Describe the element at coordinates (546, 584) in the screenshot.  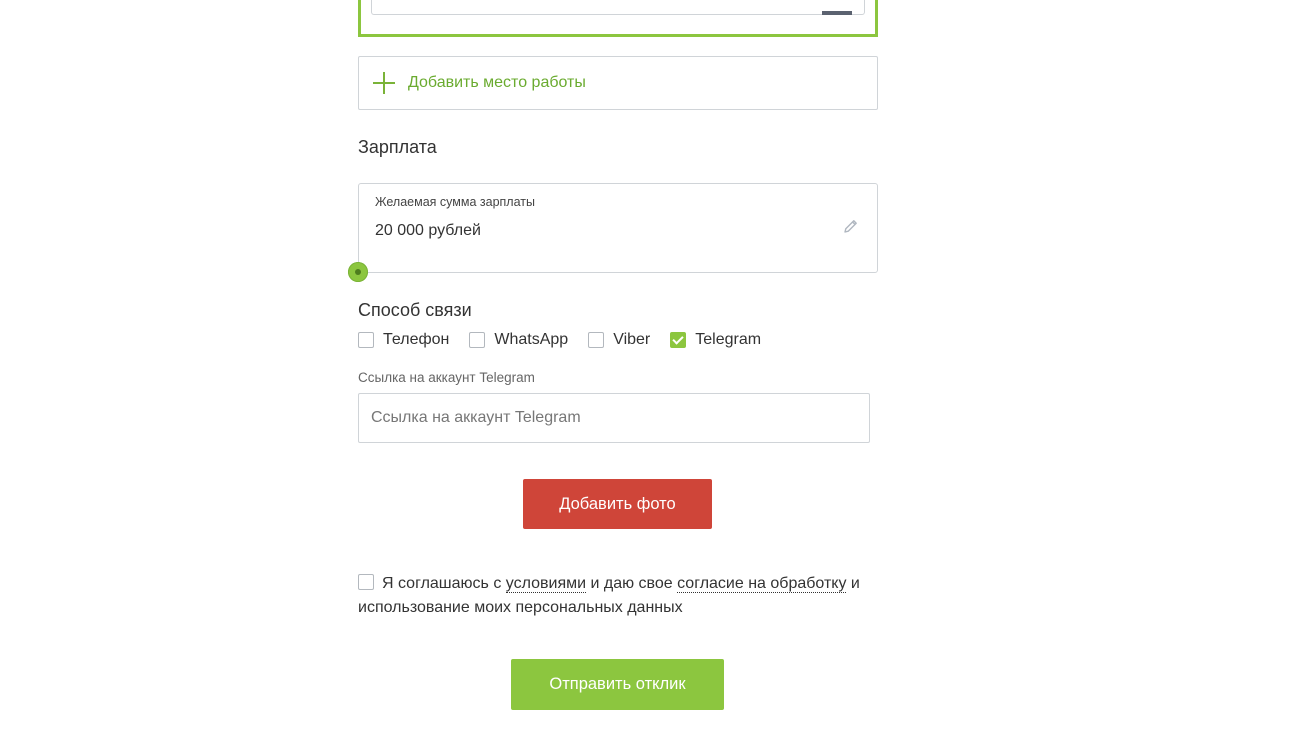
I see `terms-link: условиями` at that location.